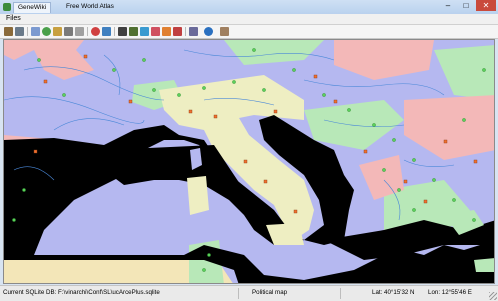  Describe the element at coordinates (486, 5) in the screenshot. I see `close-button: ✕` at that location.